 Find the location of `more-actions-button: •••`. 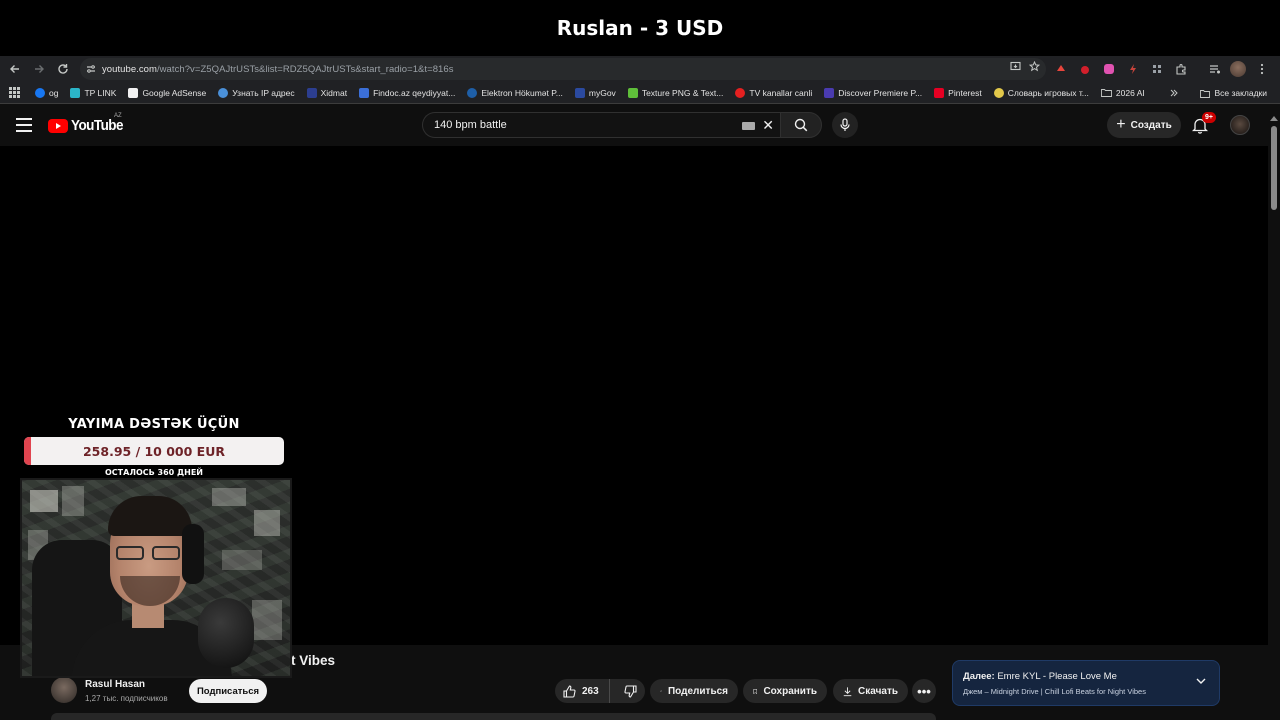

more-actions-button: ••• is located at coordinates (924, 691).